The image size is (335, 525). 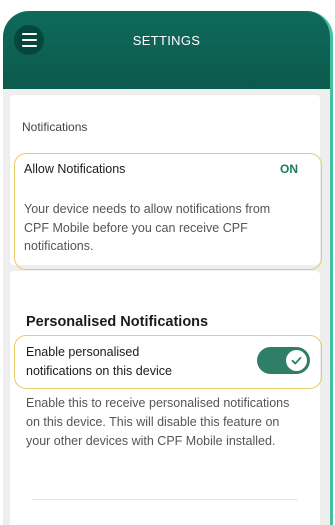 What do you see at coordinates (161, 169) in the screenshot?
I see `allow-notifications-row: Allow Notifications ON` at bounding box center [161, 169].